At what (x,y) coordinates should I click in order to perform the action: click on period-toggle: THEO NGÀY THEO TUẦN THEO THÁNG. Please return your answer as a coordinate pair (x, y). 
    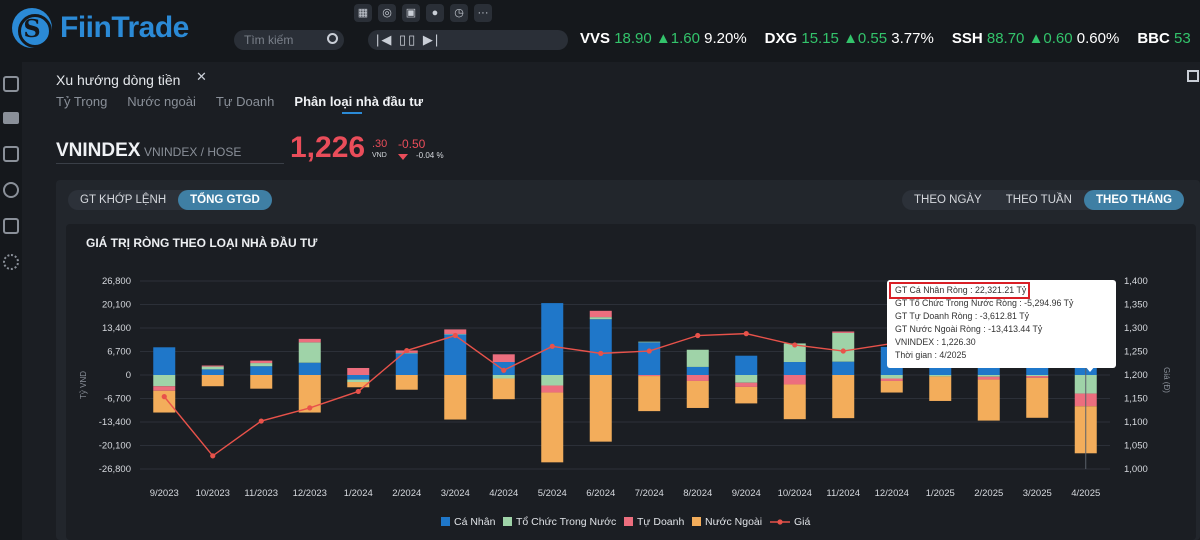
    Looking at the image, I should click on (1043, 200).